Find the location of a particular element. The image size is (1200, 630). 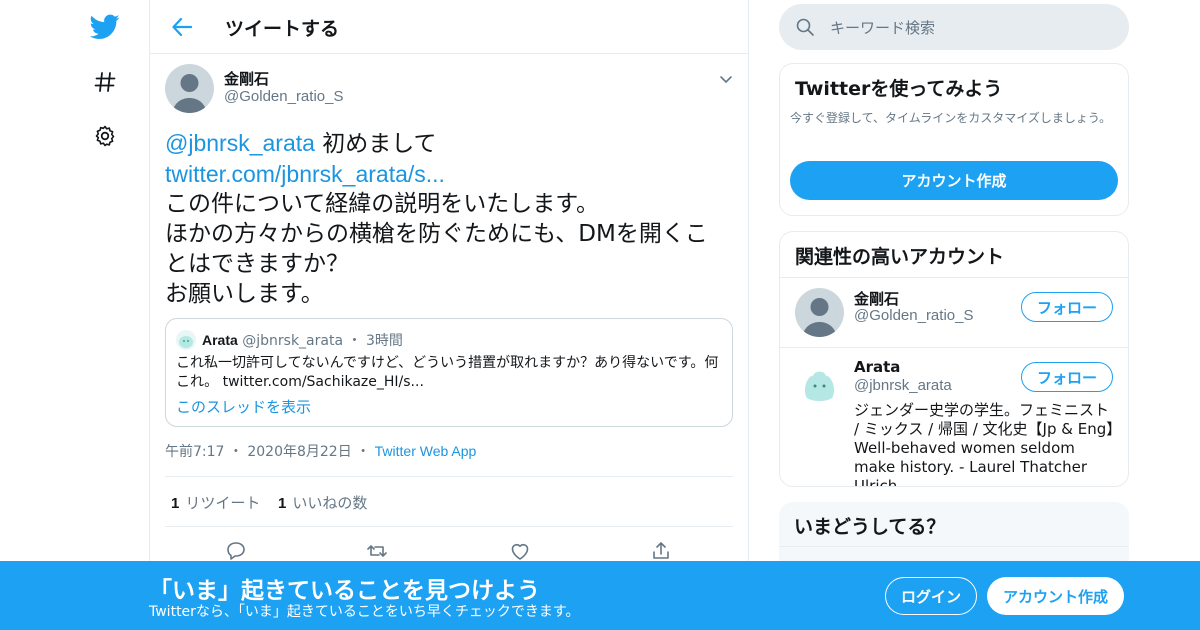

trends-title: いまどうしてる？ is located at coordinates (870, 527).